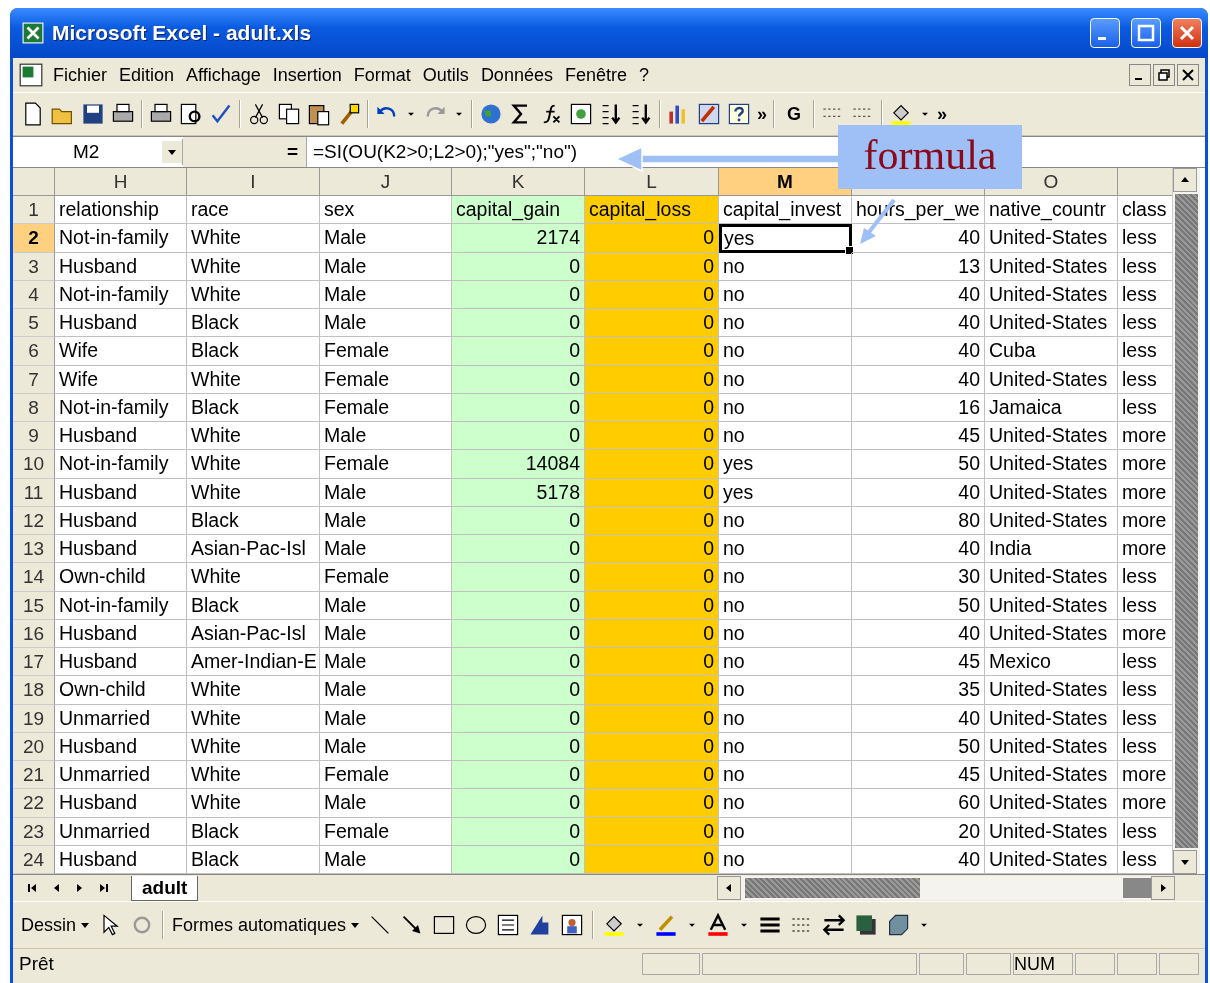  I want to click on close-button, so click(1187, 33).